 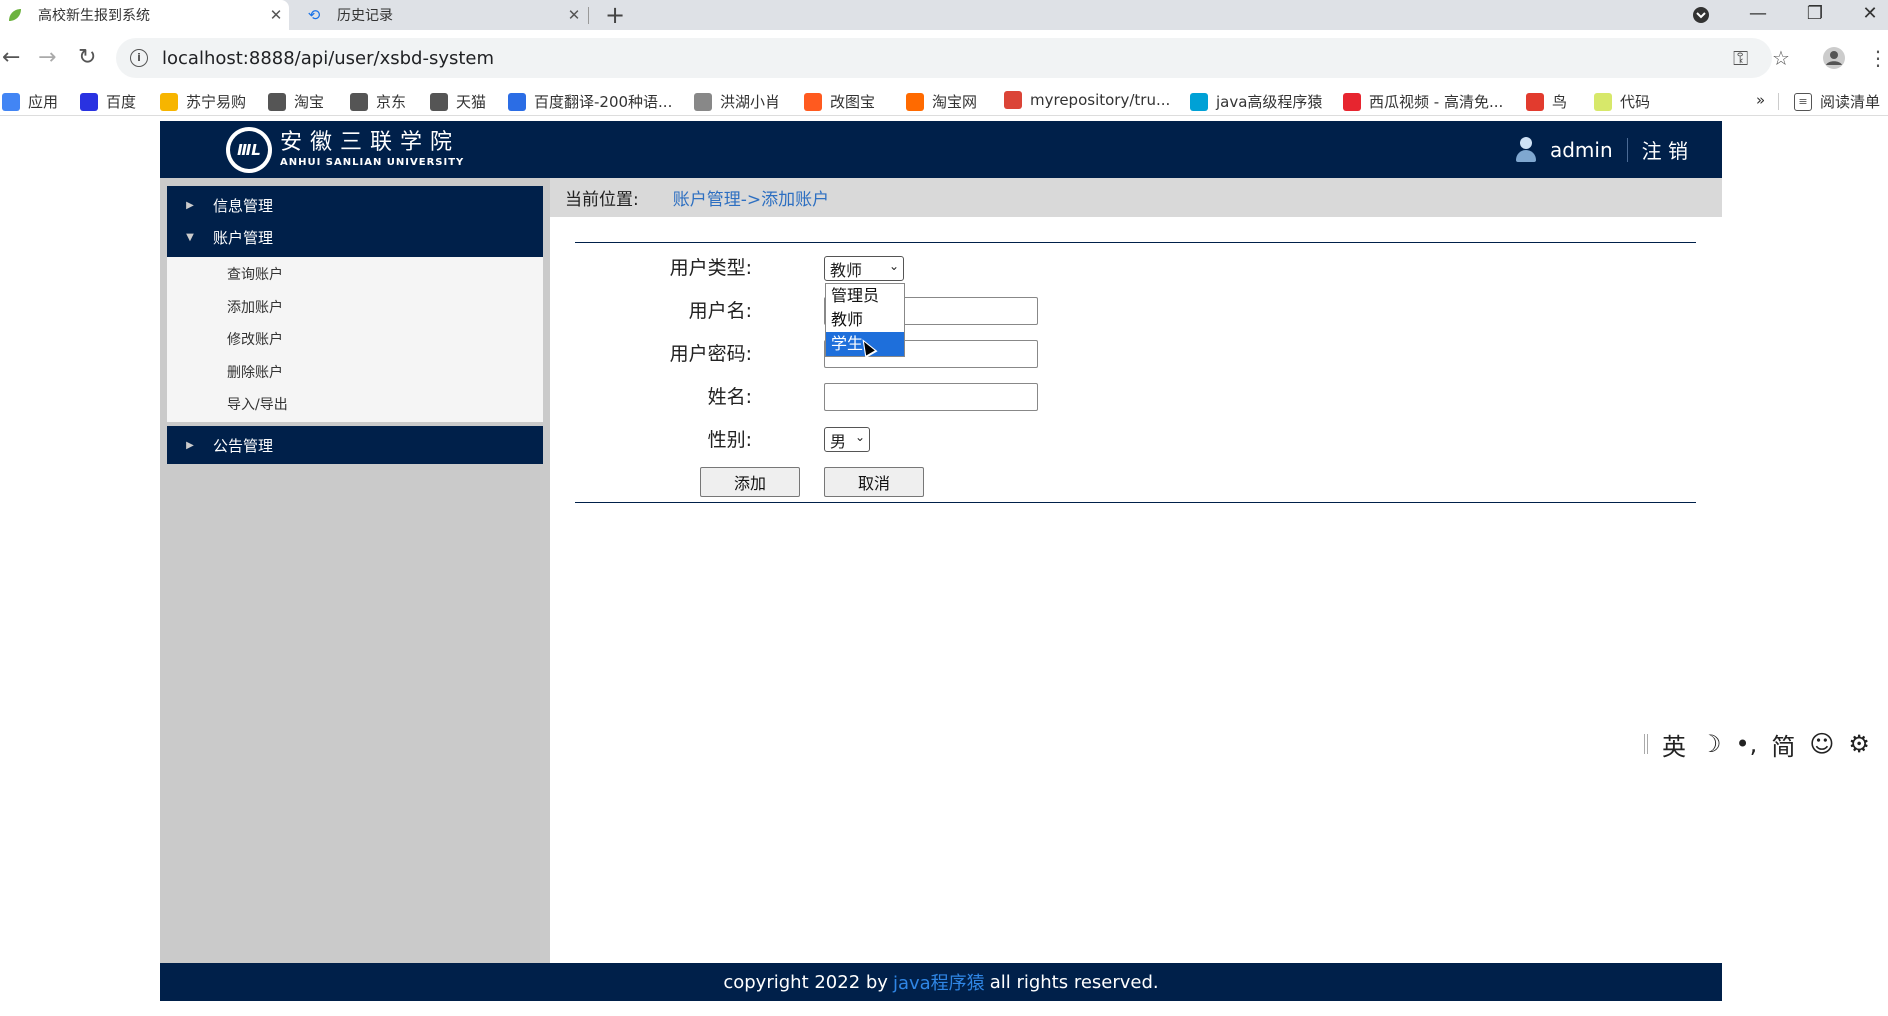 I want to click on bookmark-item: 改图宝, so click(x=839, y=101).